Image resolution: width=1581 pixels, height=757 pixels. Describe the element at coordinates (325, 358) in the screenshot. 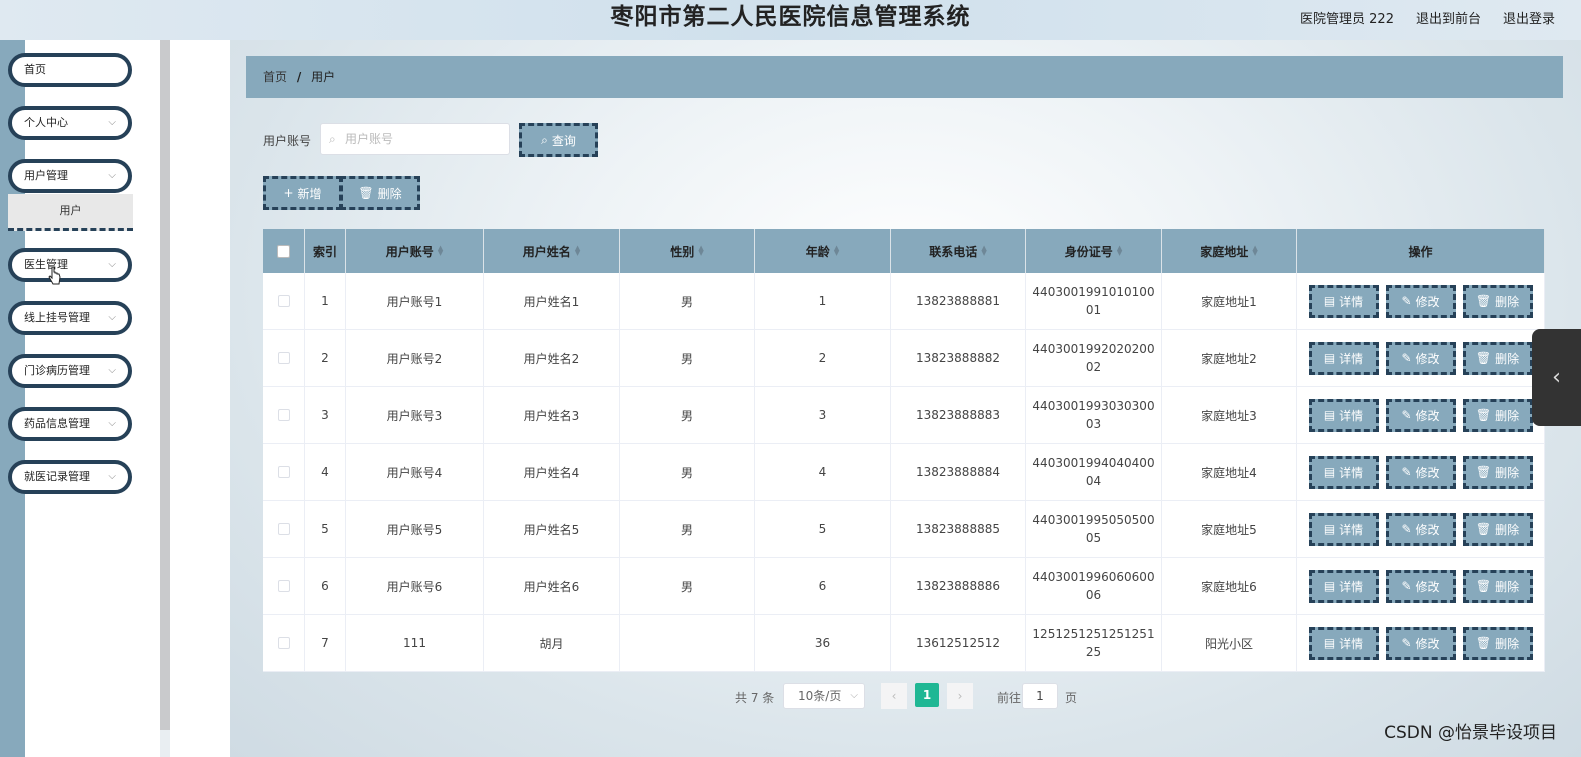

I see `cell-index: 2` at that location.